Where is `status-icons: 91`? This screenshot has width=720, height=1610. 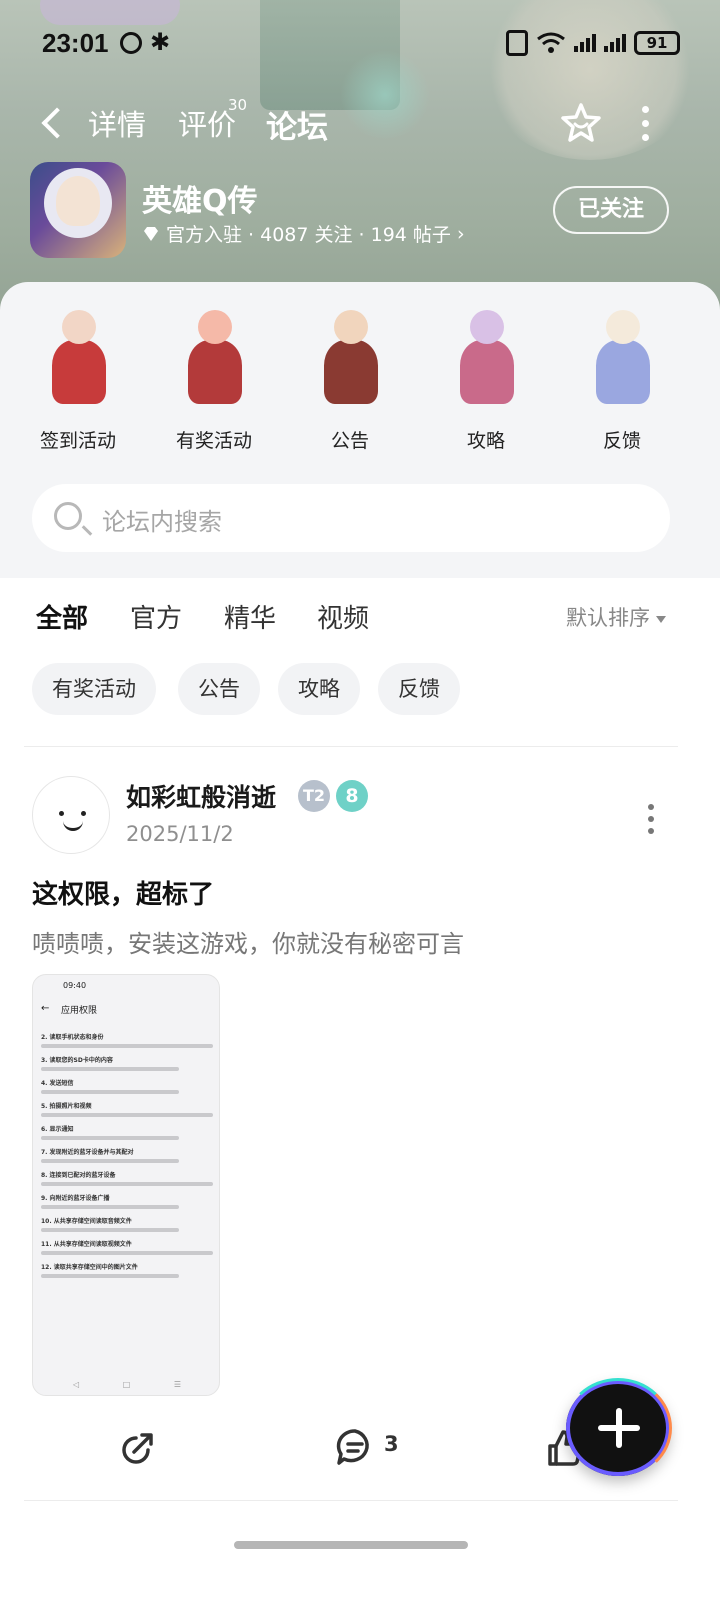 status-icons: 91 is located at coordinates (593, 43).